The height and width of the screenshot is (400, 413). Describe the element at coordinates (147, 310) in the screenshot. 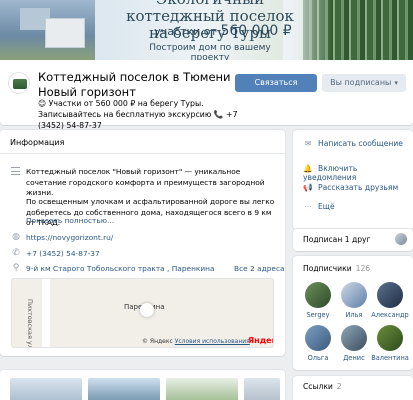

I see `map-pin-icon` at that location.